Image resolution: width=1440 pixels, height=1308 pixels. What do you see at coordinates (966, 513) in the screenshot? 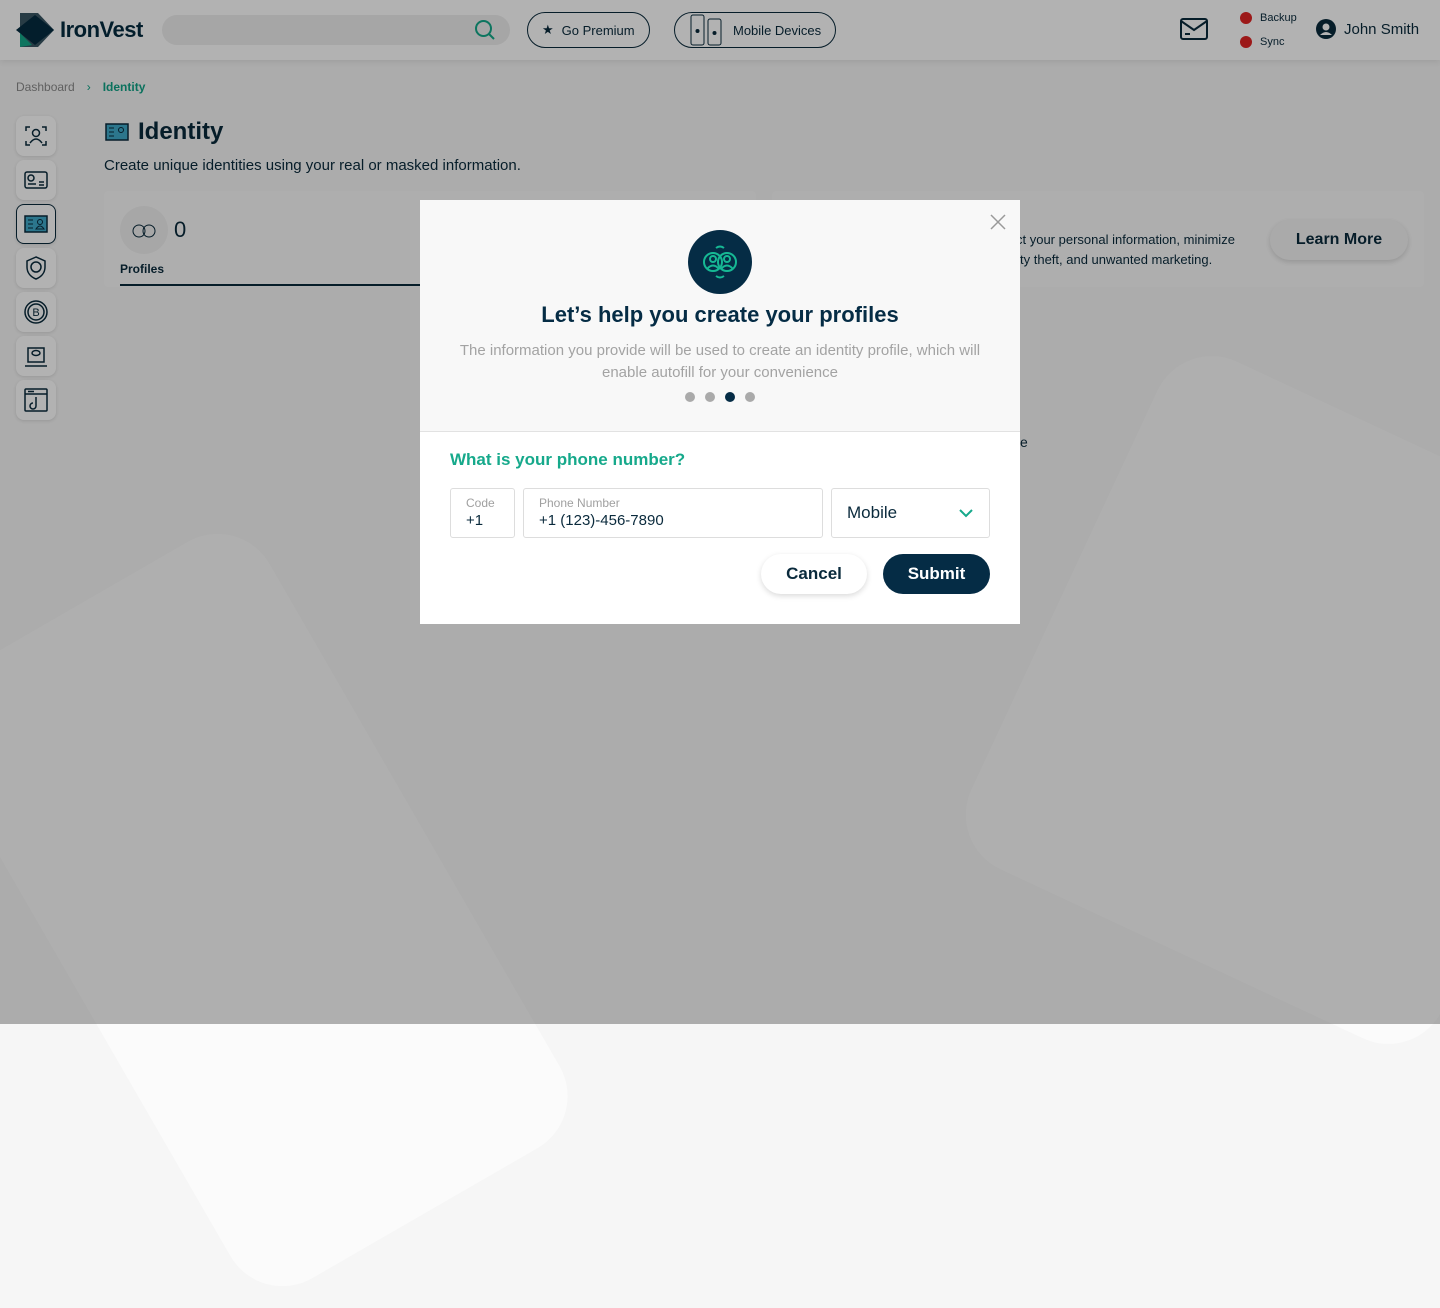
I see `chevron-down-icon` at bounding box center [966, 513].